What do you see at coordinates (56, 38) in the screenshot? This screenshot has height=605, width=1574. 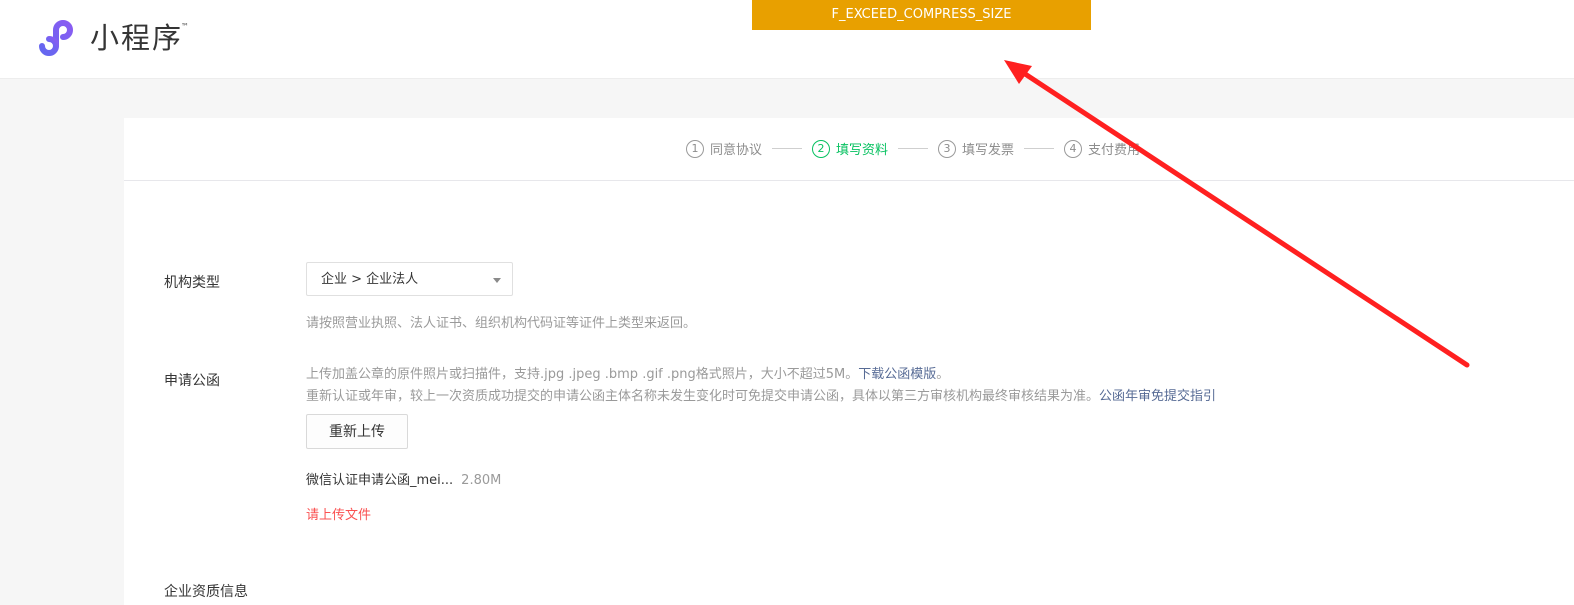 I see `mini-program-logo-icon` at bounding box center [56, 38].